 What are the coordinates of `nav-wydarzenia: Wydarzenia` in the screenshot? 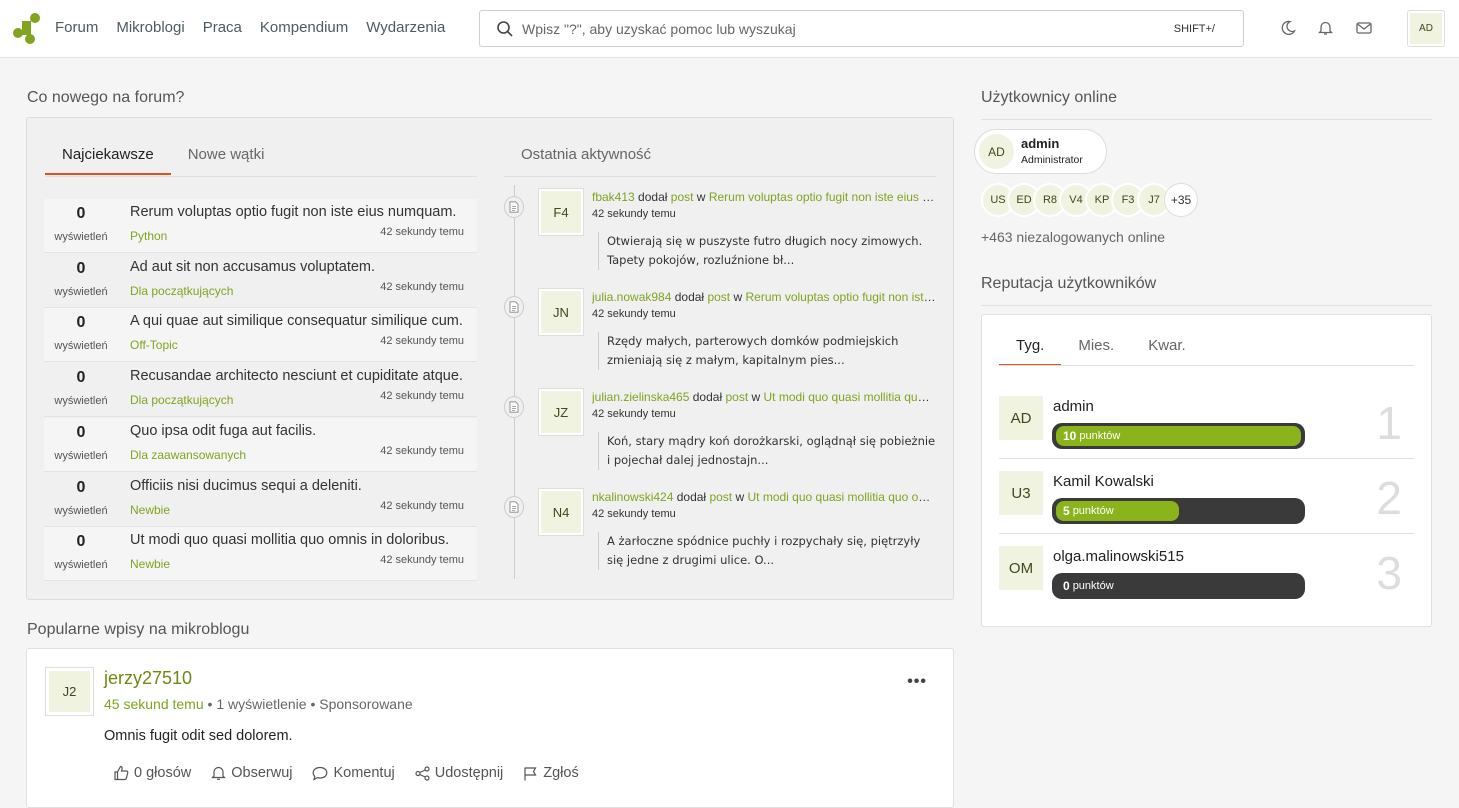 It's located at (405, 27).